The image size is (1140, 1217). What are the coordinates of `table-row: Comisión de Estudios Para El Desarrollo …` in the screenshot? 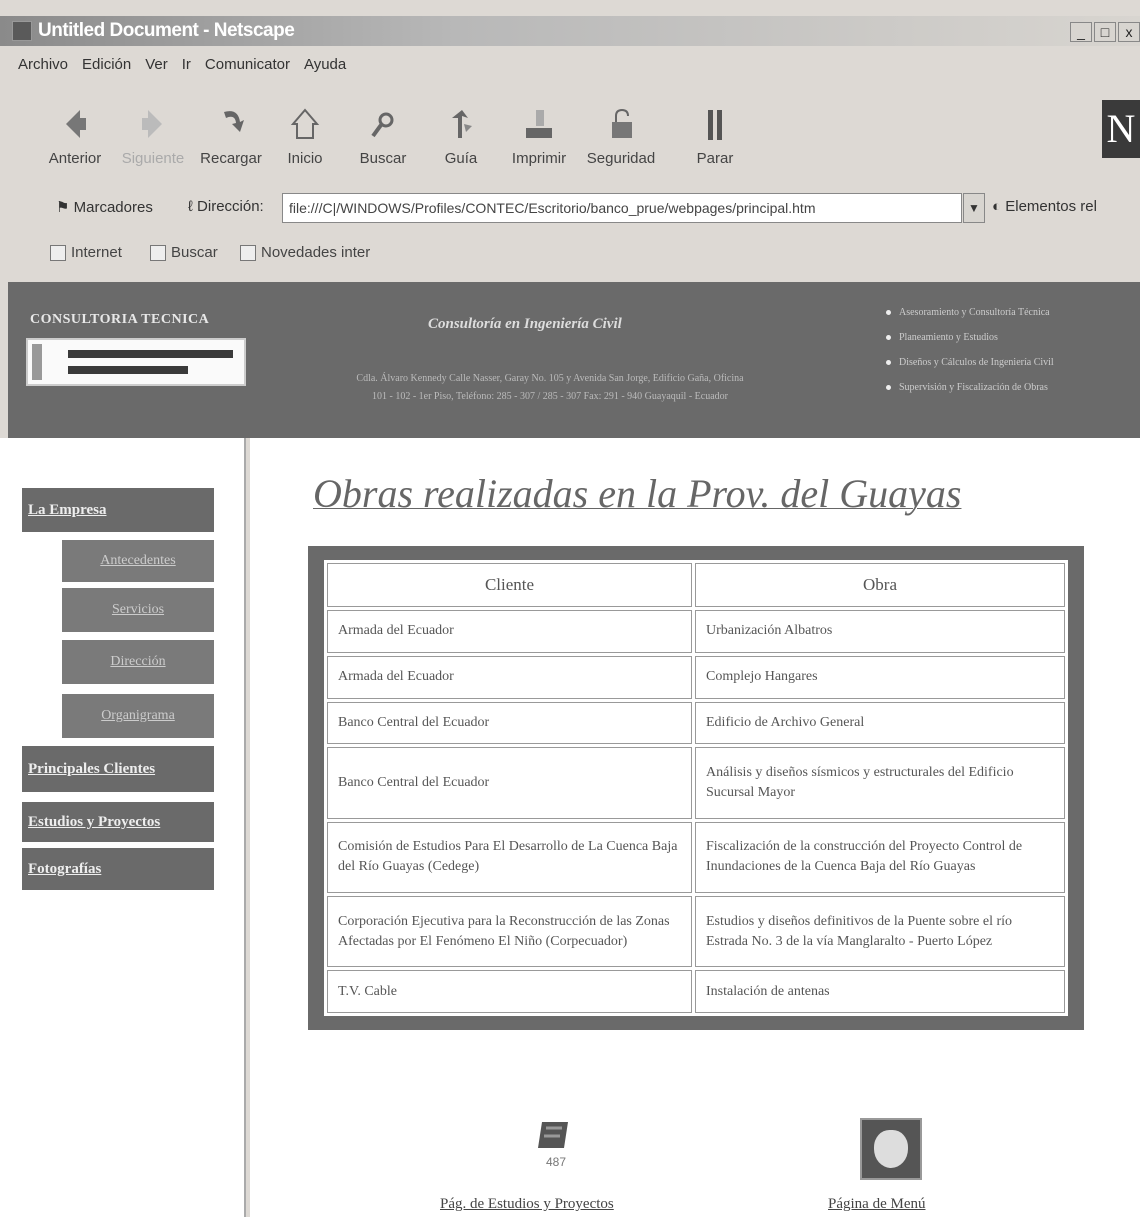 It's located at (696, 857).